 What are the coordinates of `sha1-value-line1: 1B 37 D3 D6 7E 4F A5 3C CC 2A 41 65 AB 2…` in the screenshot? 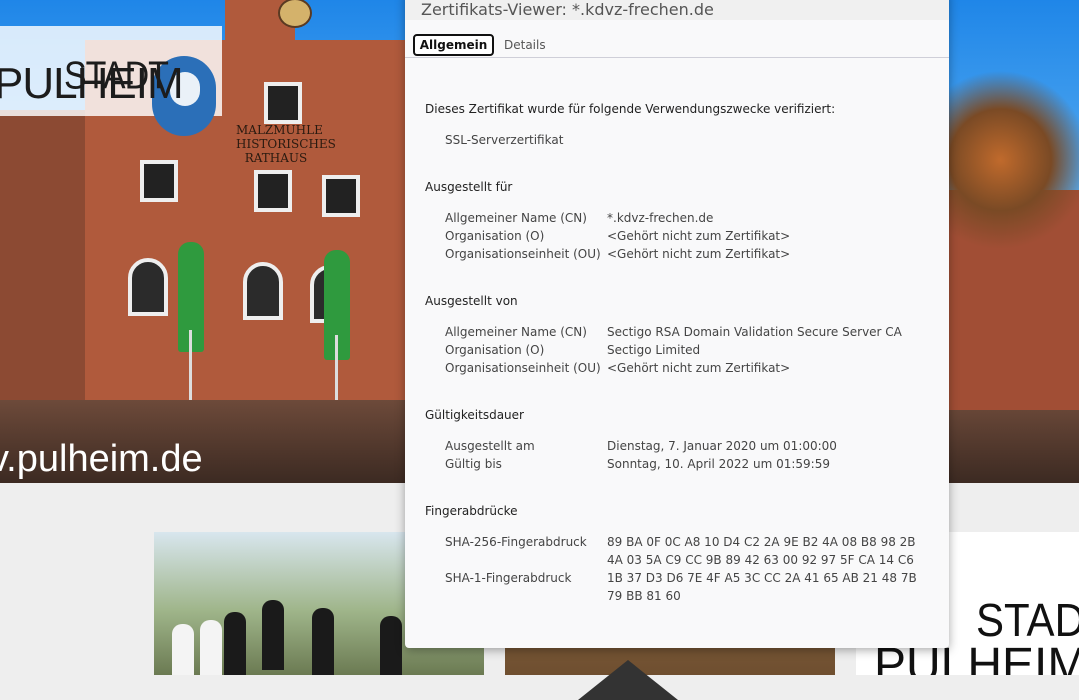 It's located at (762, 578).